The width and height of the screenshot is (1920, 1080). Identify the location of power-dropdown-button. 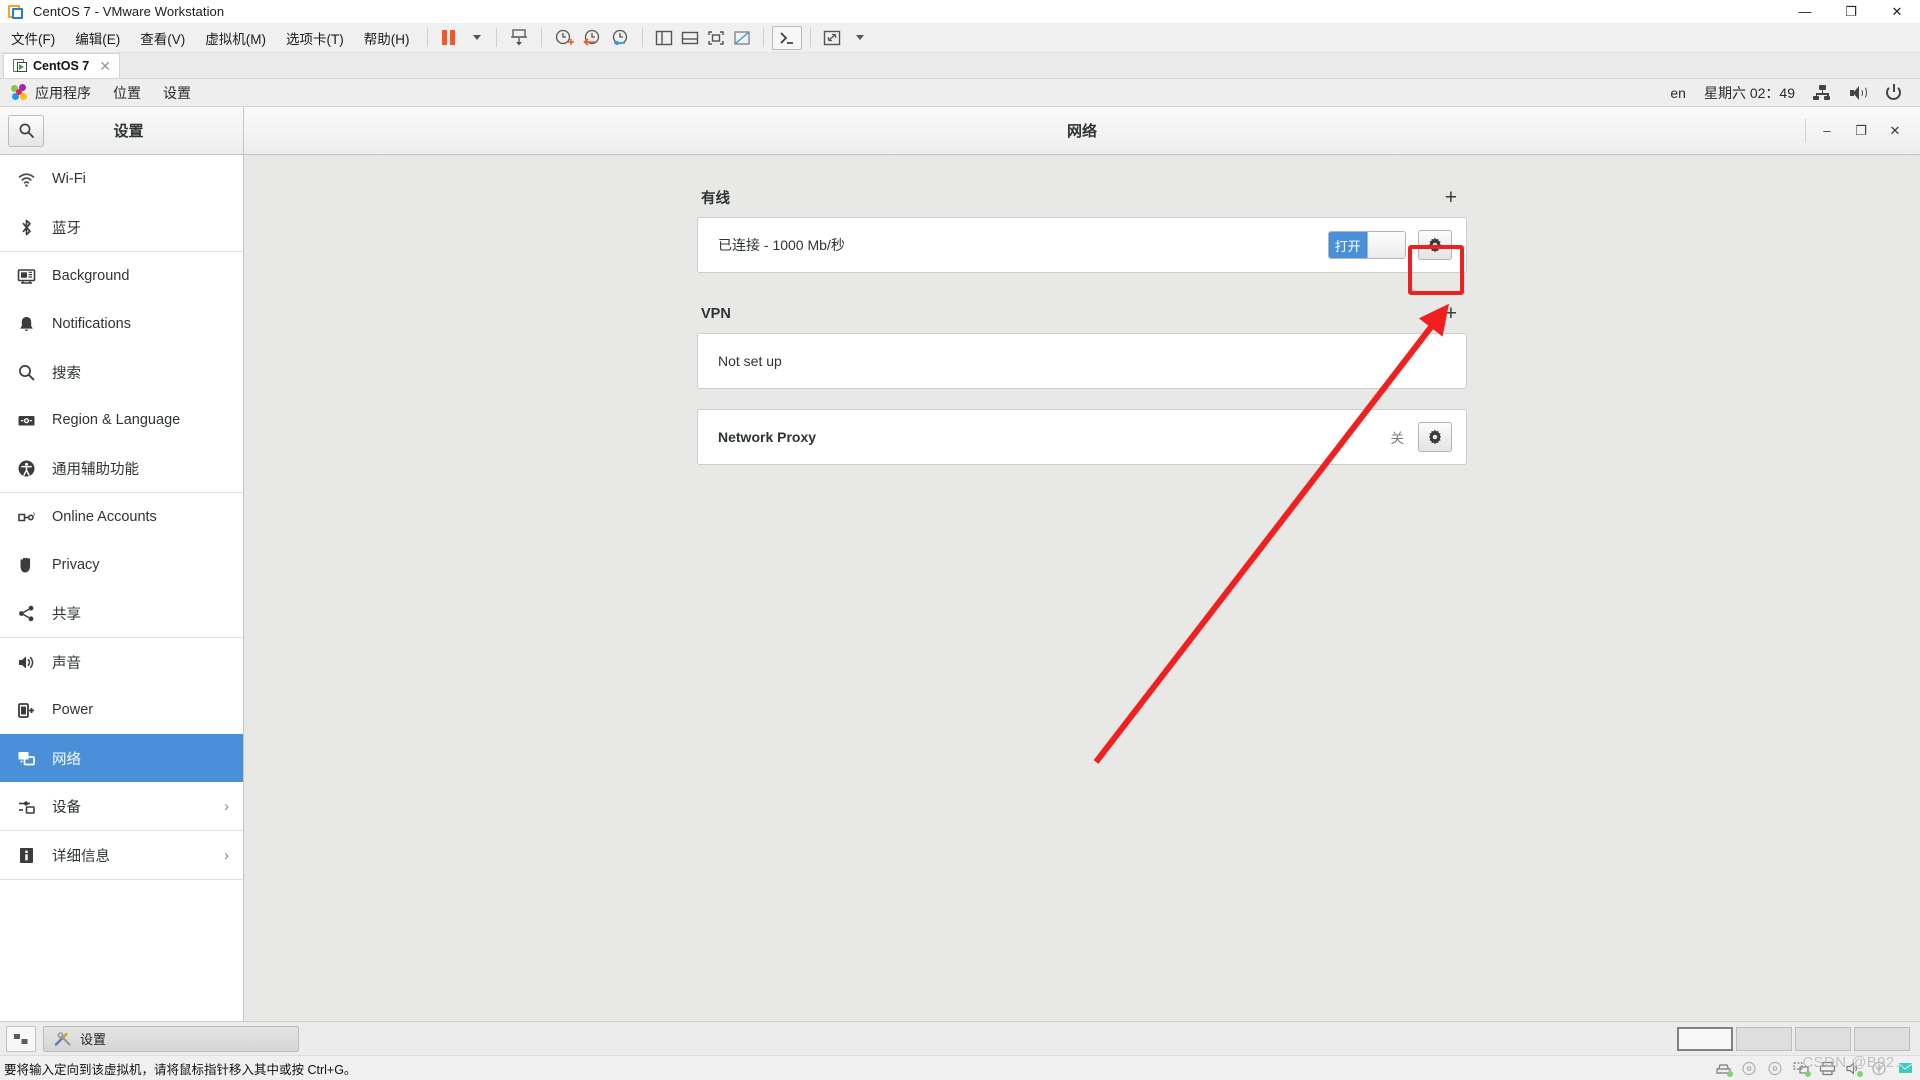
(475, 38).